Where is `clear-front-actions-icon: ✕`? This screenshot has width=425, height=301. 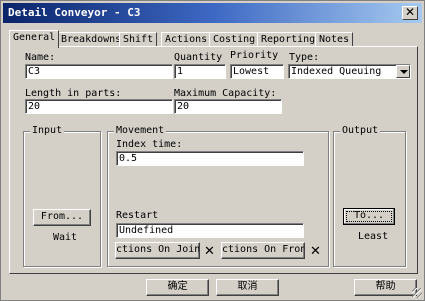
clear-front-actions-icon: ✕ is located at coordinates (315, 251).